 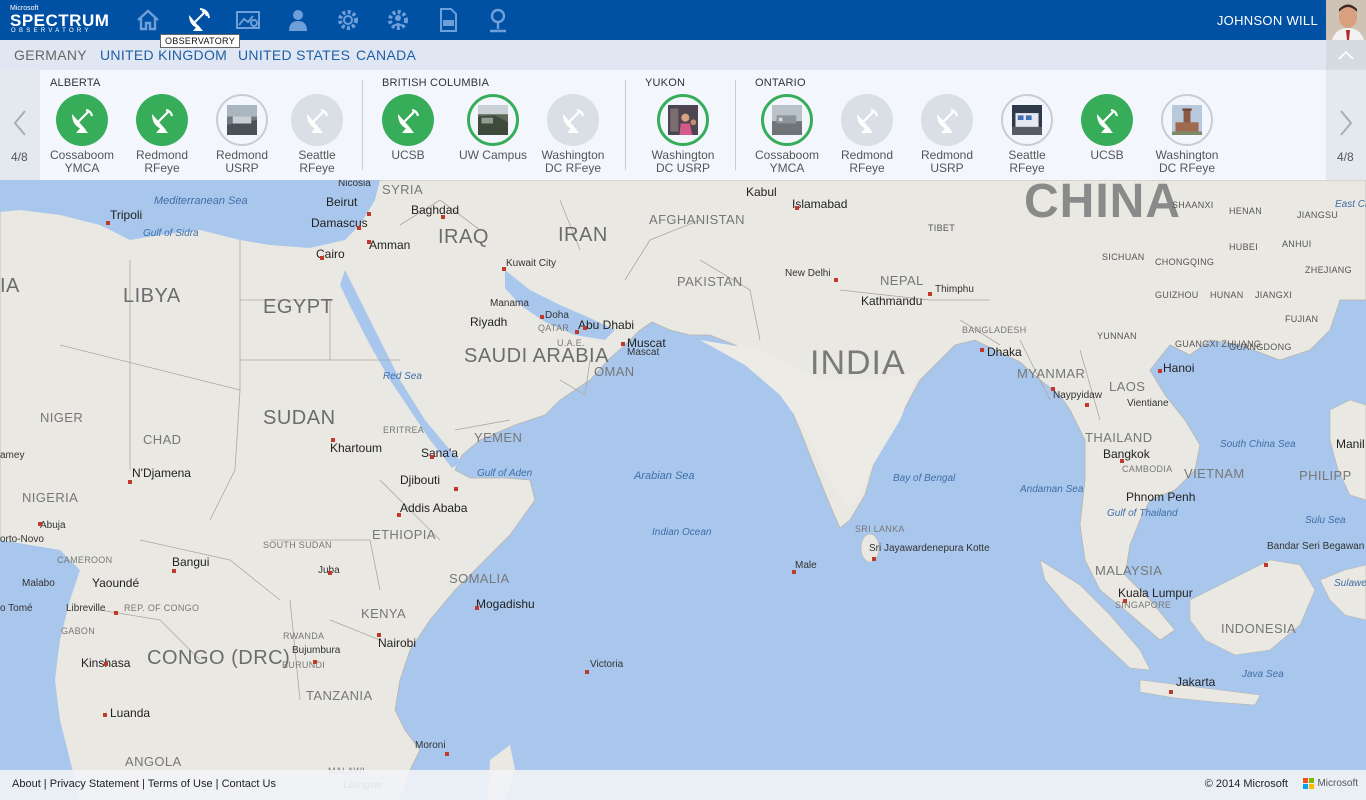 What do you see at coordinates (994, 330) in the screenshot?
I see `map-label: BANGLADESH` at bounding box center [994, 330].